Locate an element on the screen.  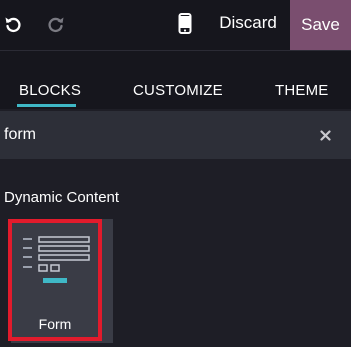
close-icon is located at coordinates (325, 135).